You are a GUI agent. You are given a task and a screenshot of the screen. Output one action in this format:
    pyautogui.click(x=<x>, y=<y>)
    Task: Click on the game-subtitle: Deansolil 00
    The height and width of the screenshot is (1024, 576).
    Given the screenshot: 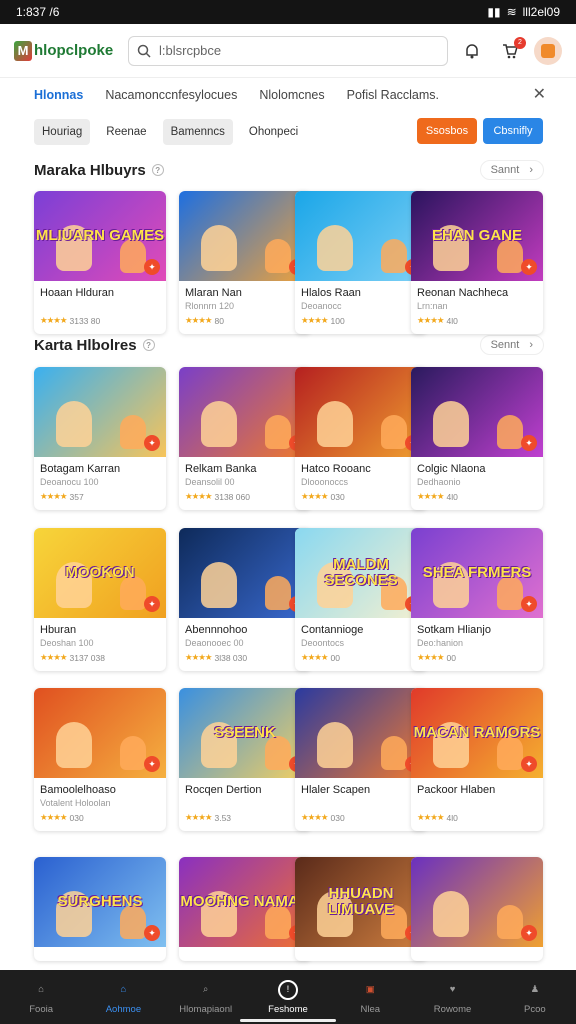 What is the action you would take?
    pyautogui.click(x=210, y=482)
    